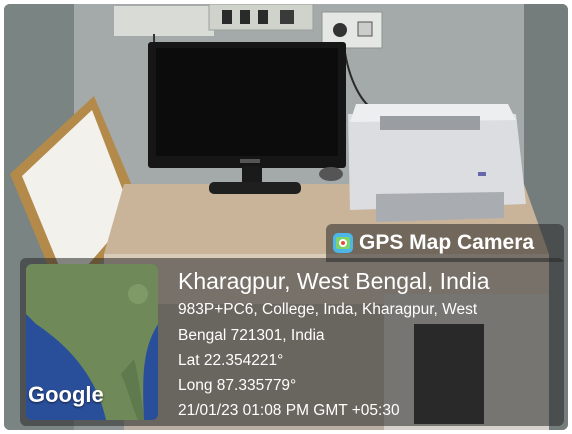  I want to click on app-name: GPS Map Camera, so click(447, 242).